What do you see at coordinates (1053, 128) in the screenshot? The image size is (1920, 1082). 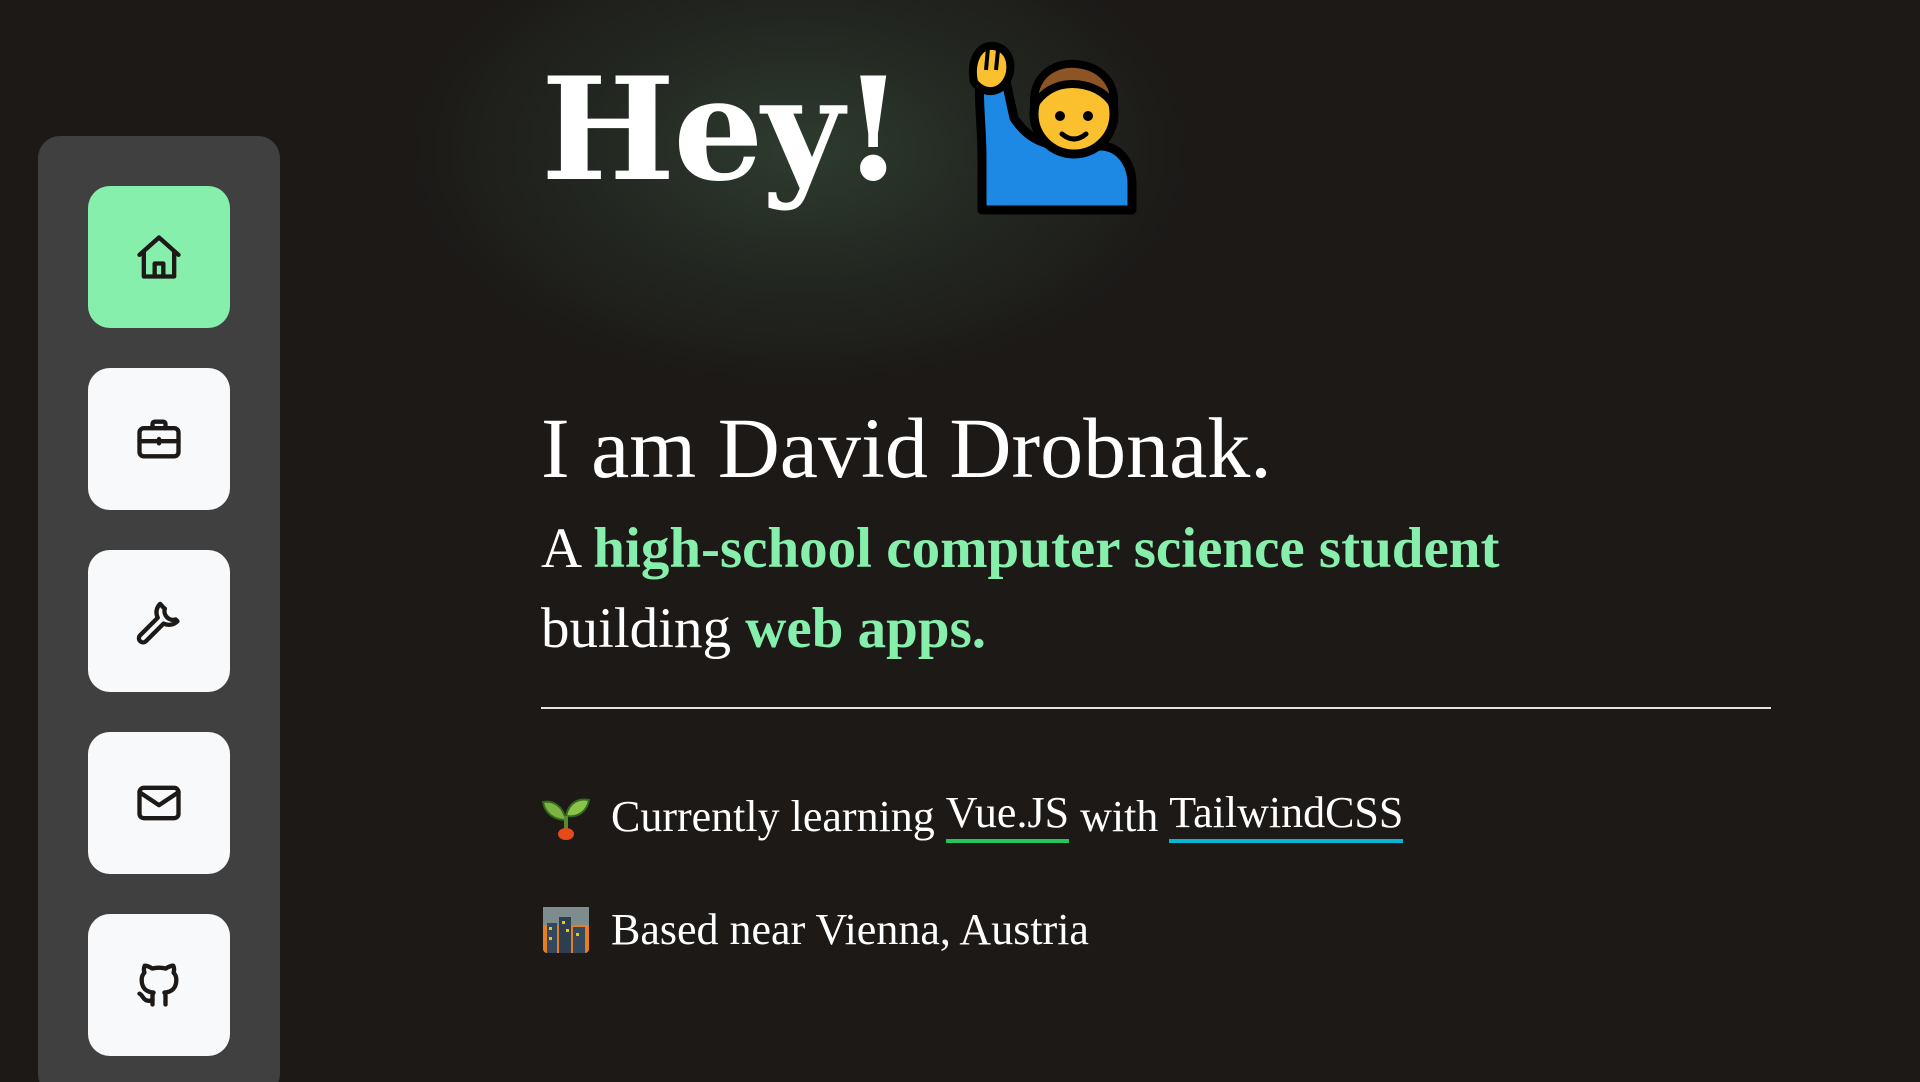 I see `raising-hand-man-icon` at bounding box center [1053, 128].